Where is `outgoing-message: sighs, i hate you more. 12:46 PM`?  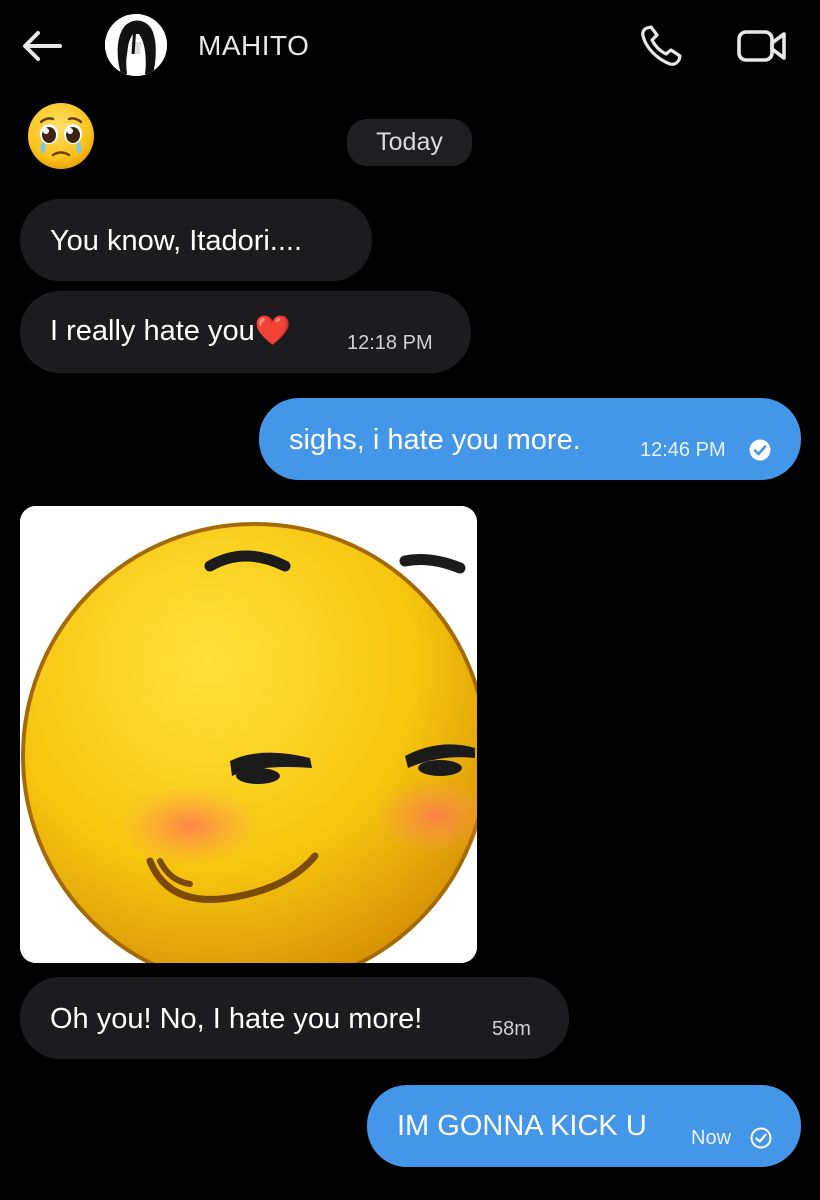 outgoing-message: sighs, i hate you more. 12:46 PM is located at coordinates (530, 439).